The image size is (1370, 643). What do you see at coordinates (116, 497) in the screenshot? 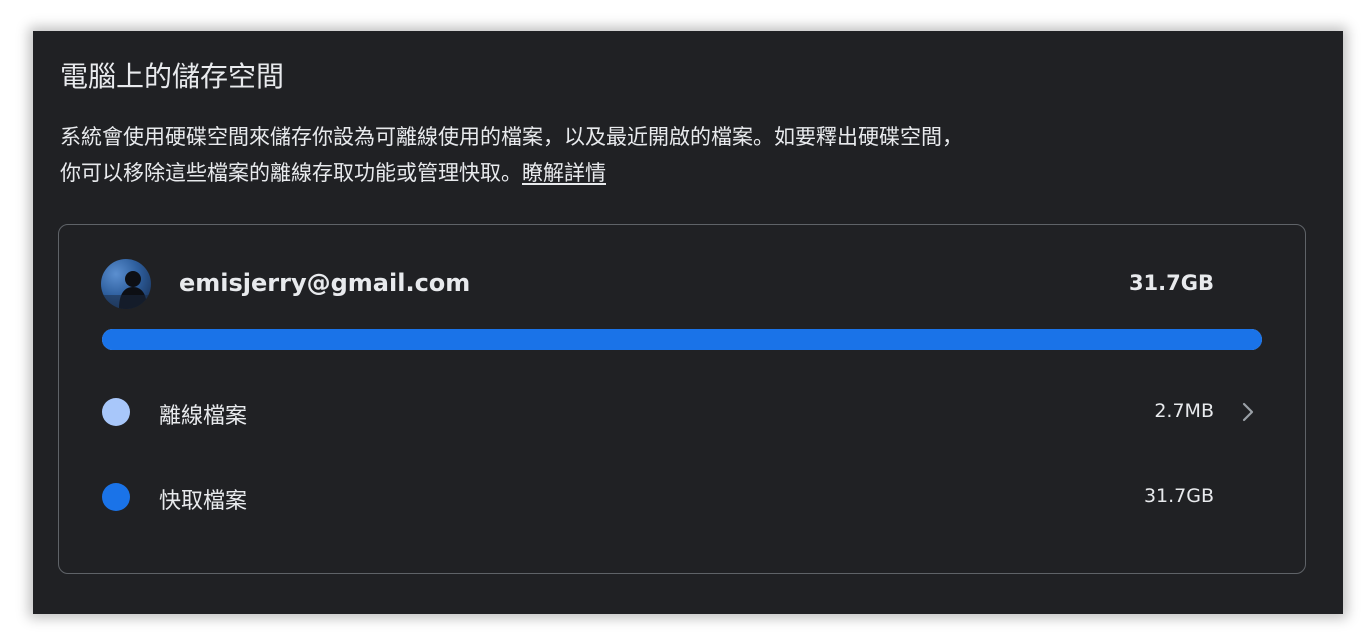
I see `cached-files-legend-dot` at bounding box center [116, 497].